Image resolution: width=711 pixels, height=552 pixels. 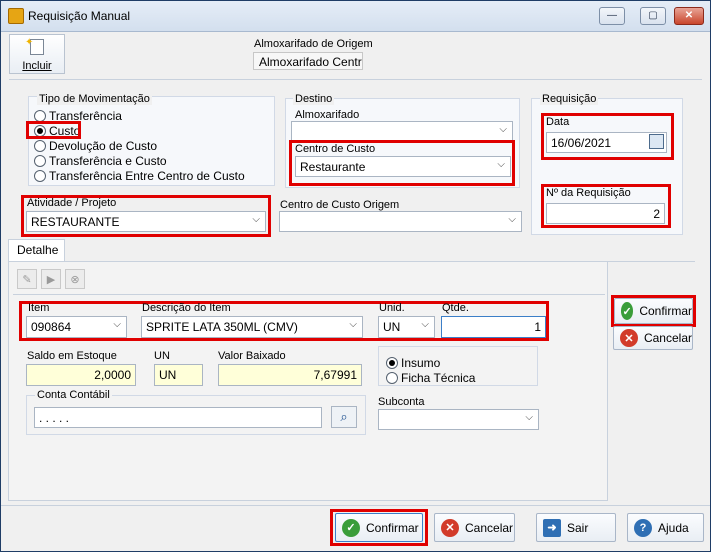 What do you see at coordinates (178, 417) in the screenshot?
I see `conta-contabil-field: . . . . .` at bounding box center [178, 417].